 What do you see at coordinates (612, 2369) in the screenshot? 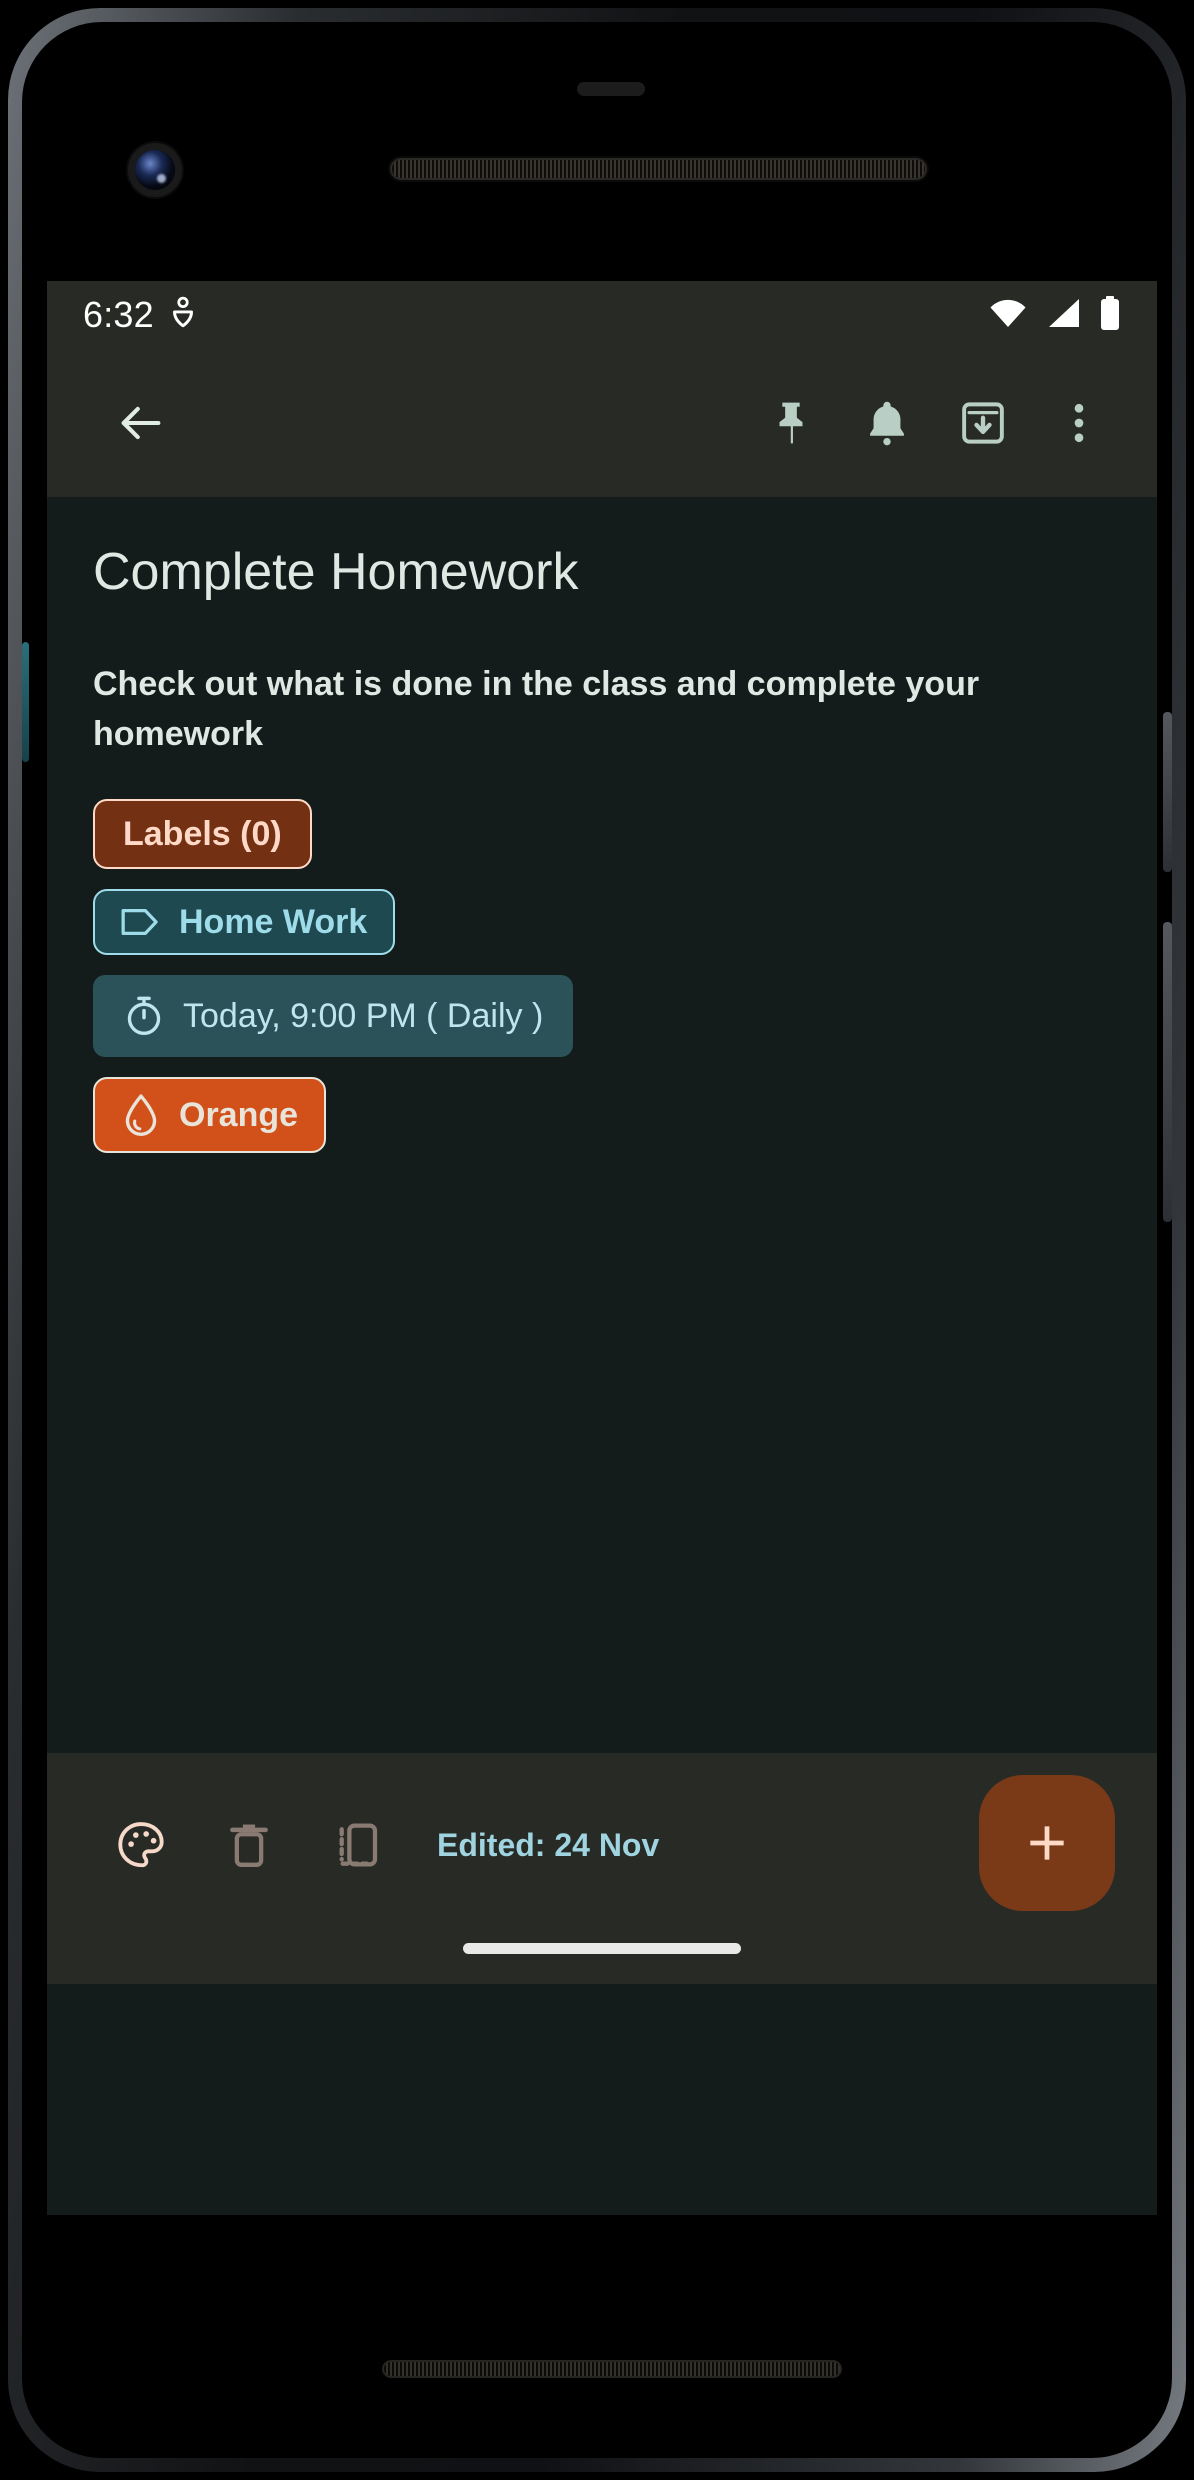
I see `bottom-speaker-grille` at bounding box center [612, 2369].